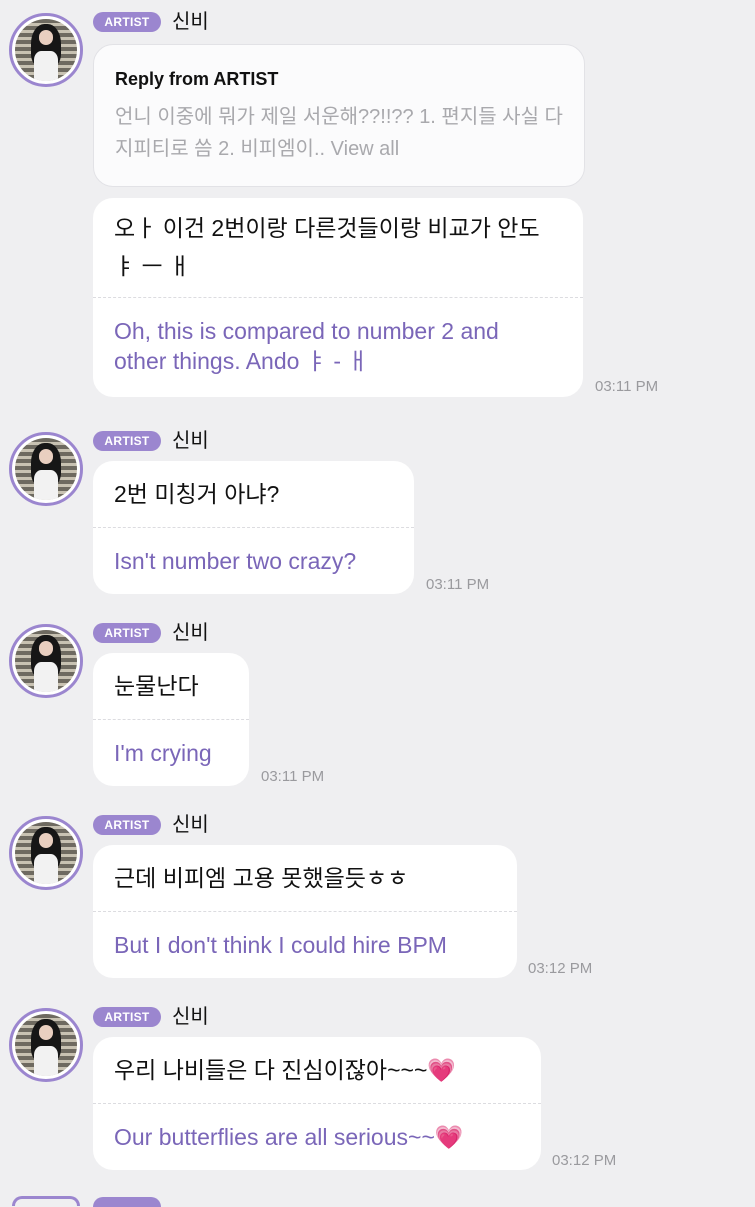 This screenshot has height=1207, width=755. What do you see at coordinates (289, 1137) in the screenshot?
I see `translated-text: Our butterflies are all serious~~💗` at bounding box center [289, 1137].